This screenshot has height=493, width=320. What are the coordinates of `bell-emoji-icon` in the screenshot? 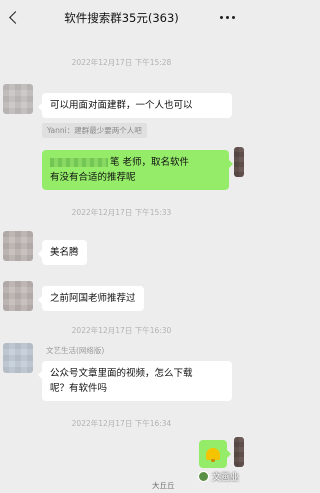 It's located at (213, 454).